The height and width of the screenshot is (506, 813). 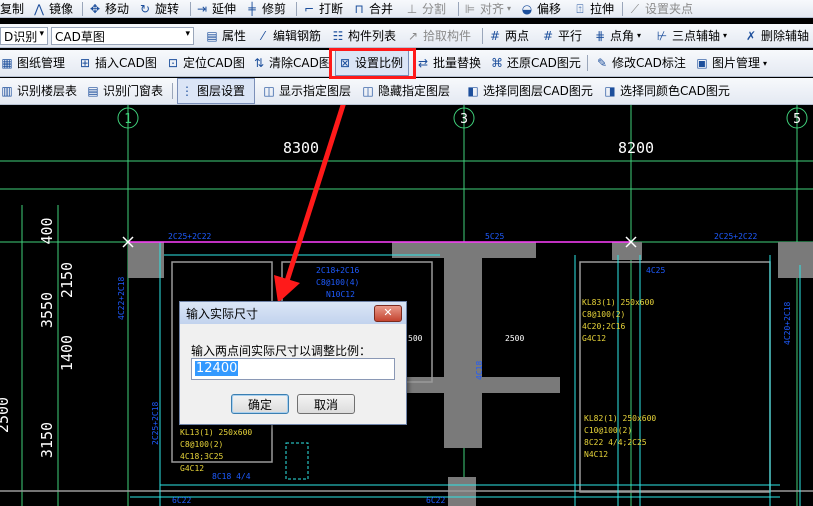 What do you see at coordinates (124, 91) in the screenshot?
I see `identify-door-window-button: ▤ 识别门窗表` at bounding box center [124, 91].